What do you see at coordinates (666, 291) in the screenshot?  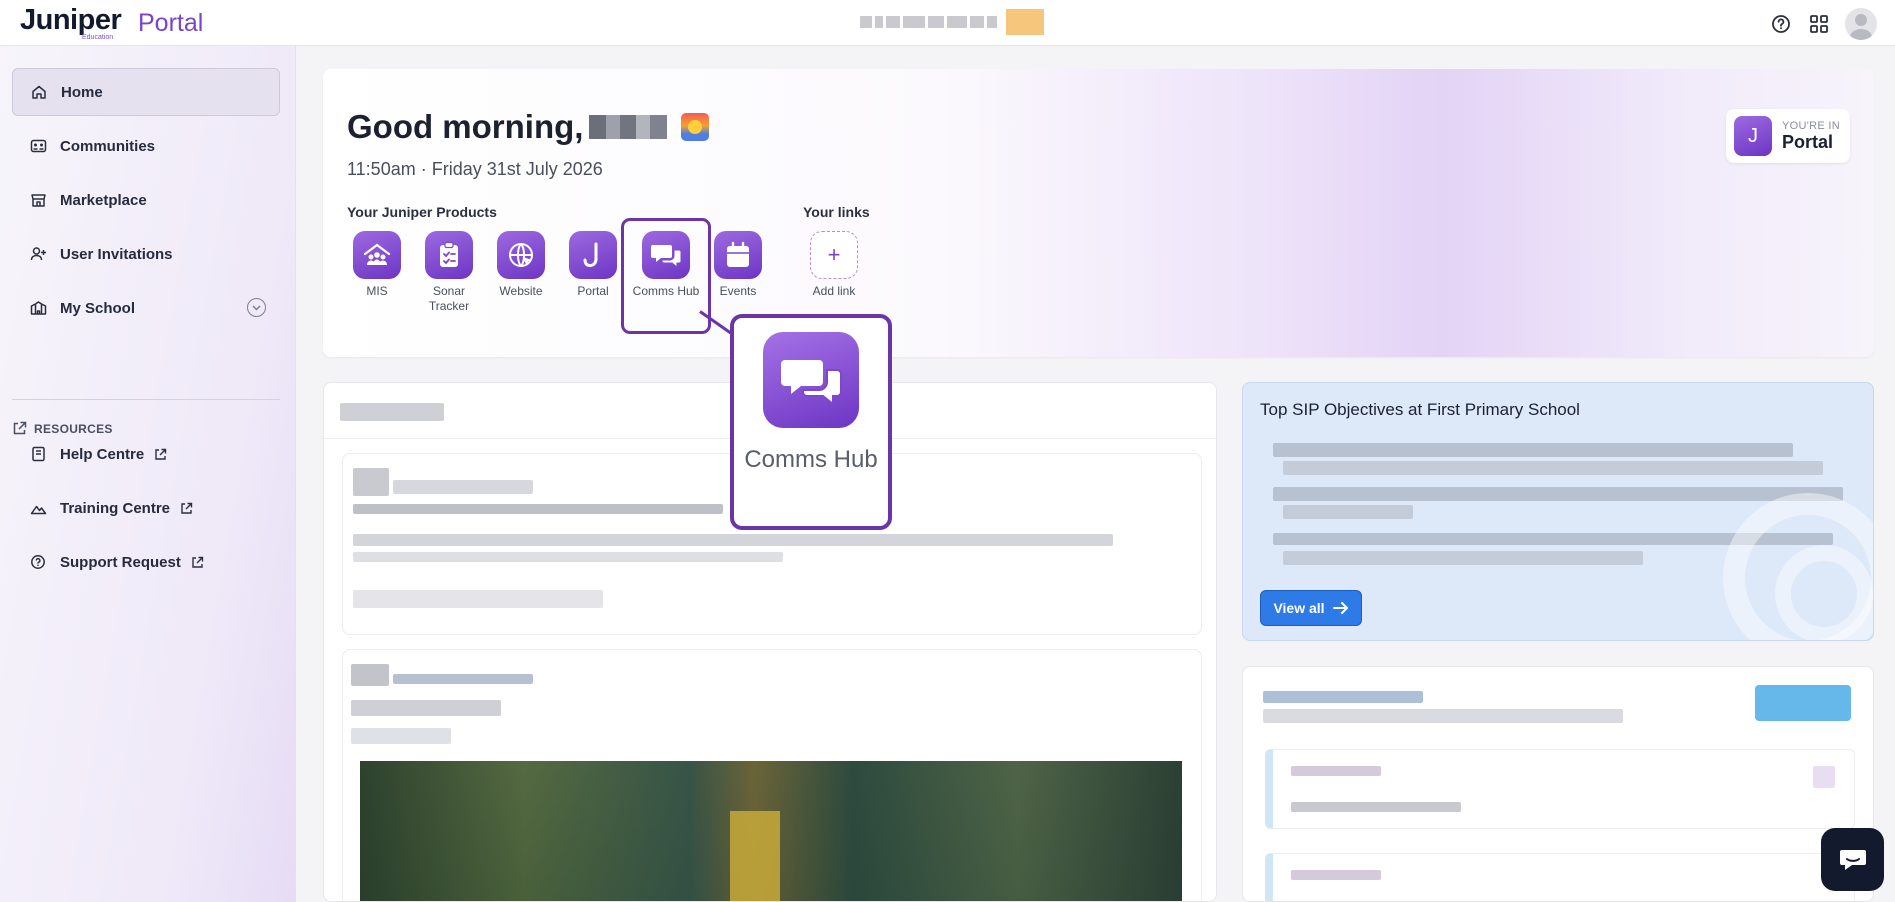 I see `product-label: Comms Hub` at bounding box center [666, 291].